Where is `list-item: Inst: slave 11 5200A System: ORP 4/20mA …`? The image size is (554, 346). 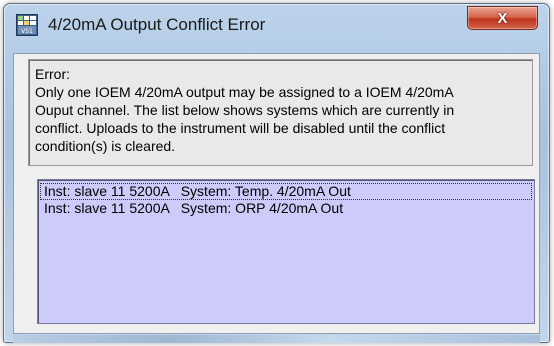 list-item: Inst: slave 11 5200A System: ORP 4/20mA … is located at coordinates (286, 208).